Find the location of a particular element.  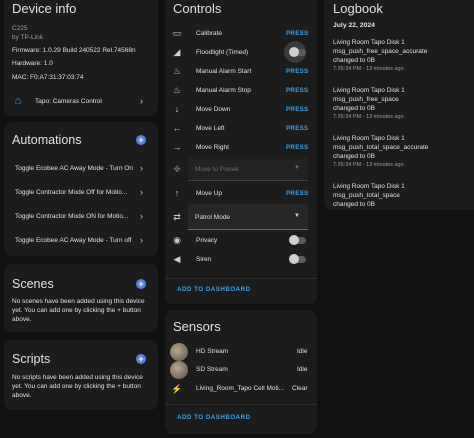

move-down-press-button: PRESS is located at coordinates (297, 109).